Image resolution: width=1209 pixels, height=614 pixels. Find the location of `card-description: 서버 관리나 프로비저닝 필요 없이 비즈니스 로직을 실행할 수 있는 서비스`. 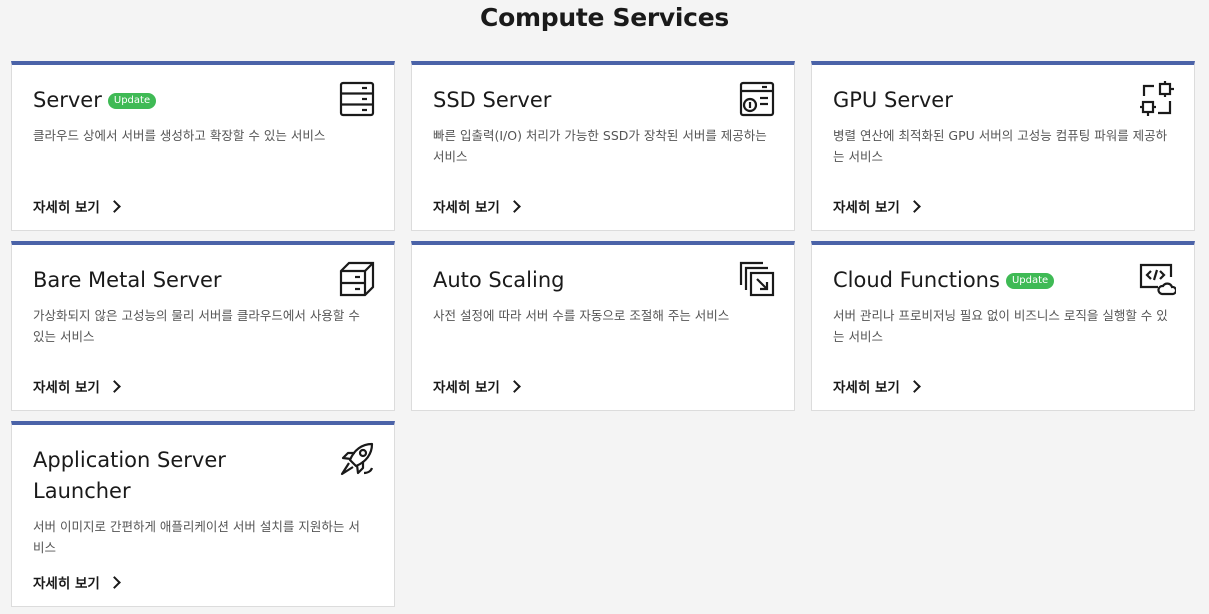

card-description: 서버 관리나 프로비저닝 필요 없이 비즈니스 로직을 실행할 수 있는 서비스 is located at coordinates (1000, 326).